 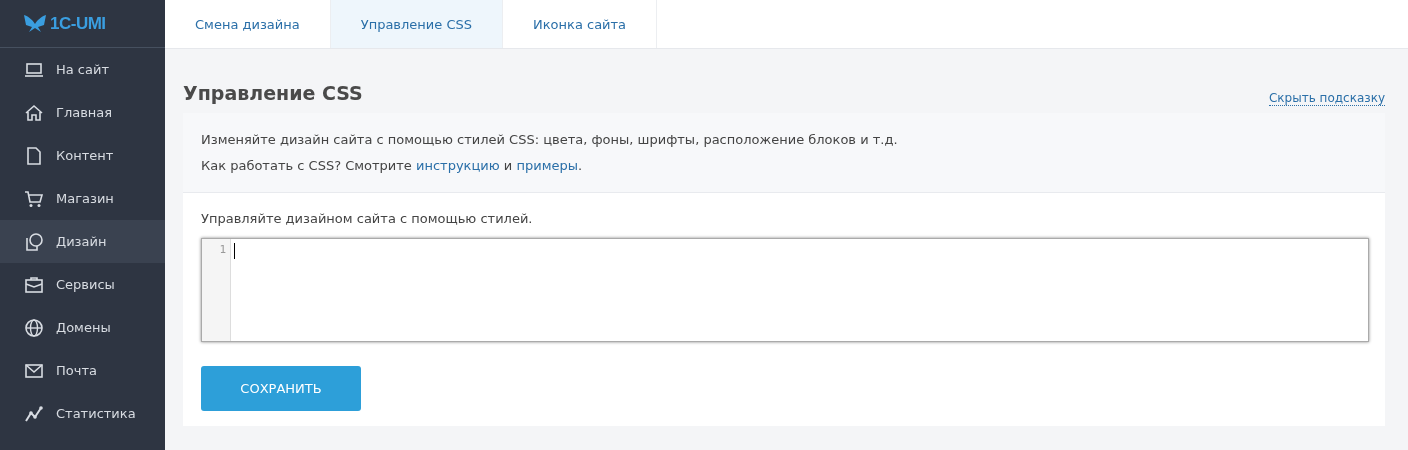 What do you see at coordinates (34, 155) in the screenshot?
I see `document-icon` at bounding box center [34, 155].